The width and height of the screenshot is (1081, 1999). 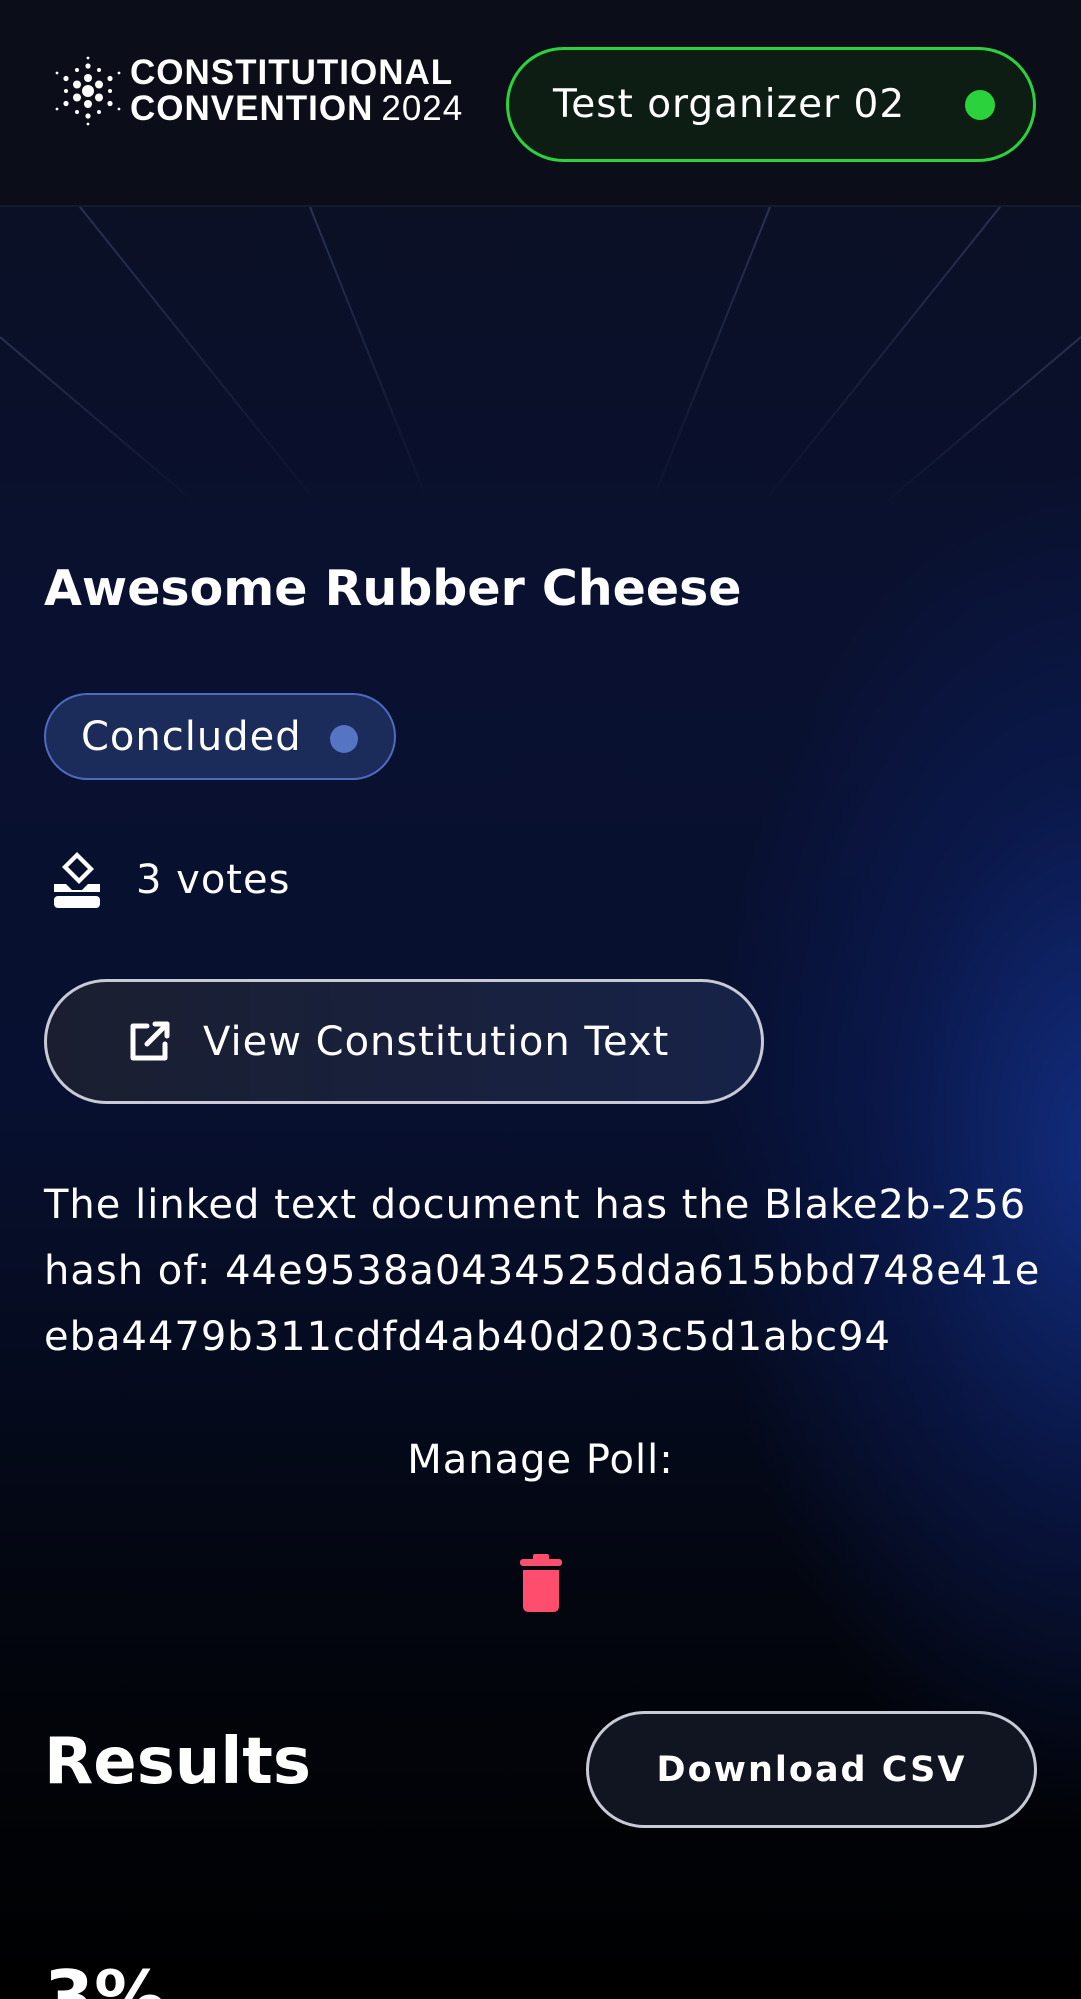 I want to click on view-constitution-text-button: View Constitution Text, so click(x=404, y=1041).